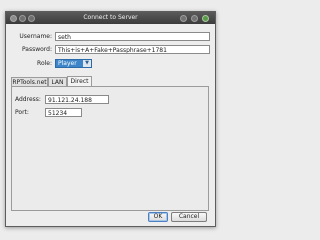  Describe the element at coordinates (67, 63) in the screenshot. I see `role-select-value: Player` at that location.